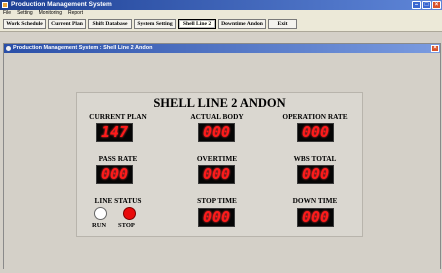  Describe the element at coordinates (61, 4) in the screenshot. I see `app-title: Production Management System` at that location.